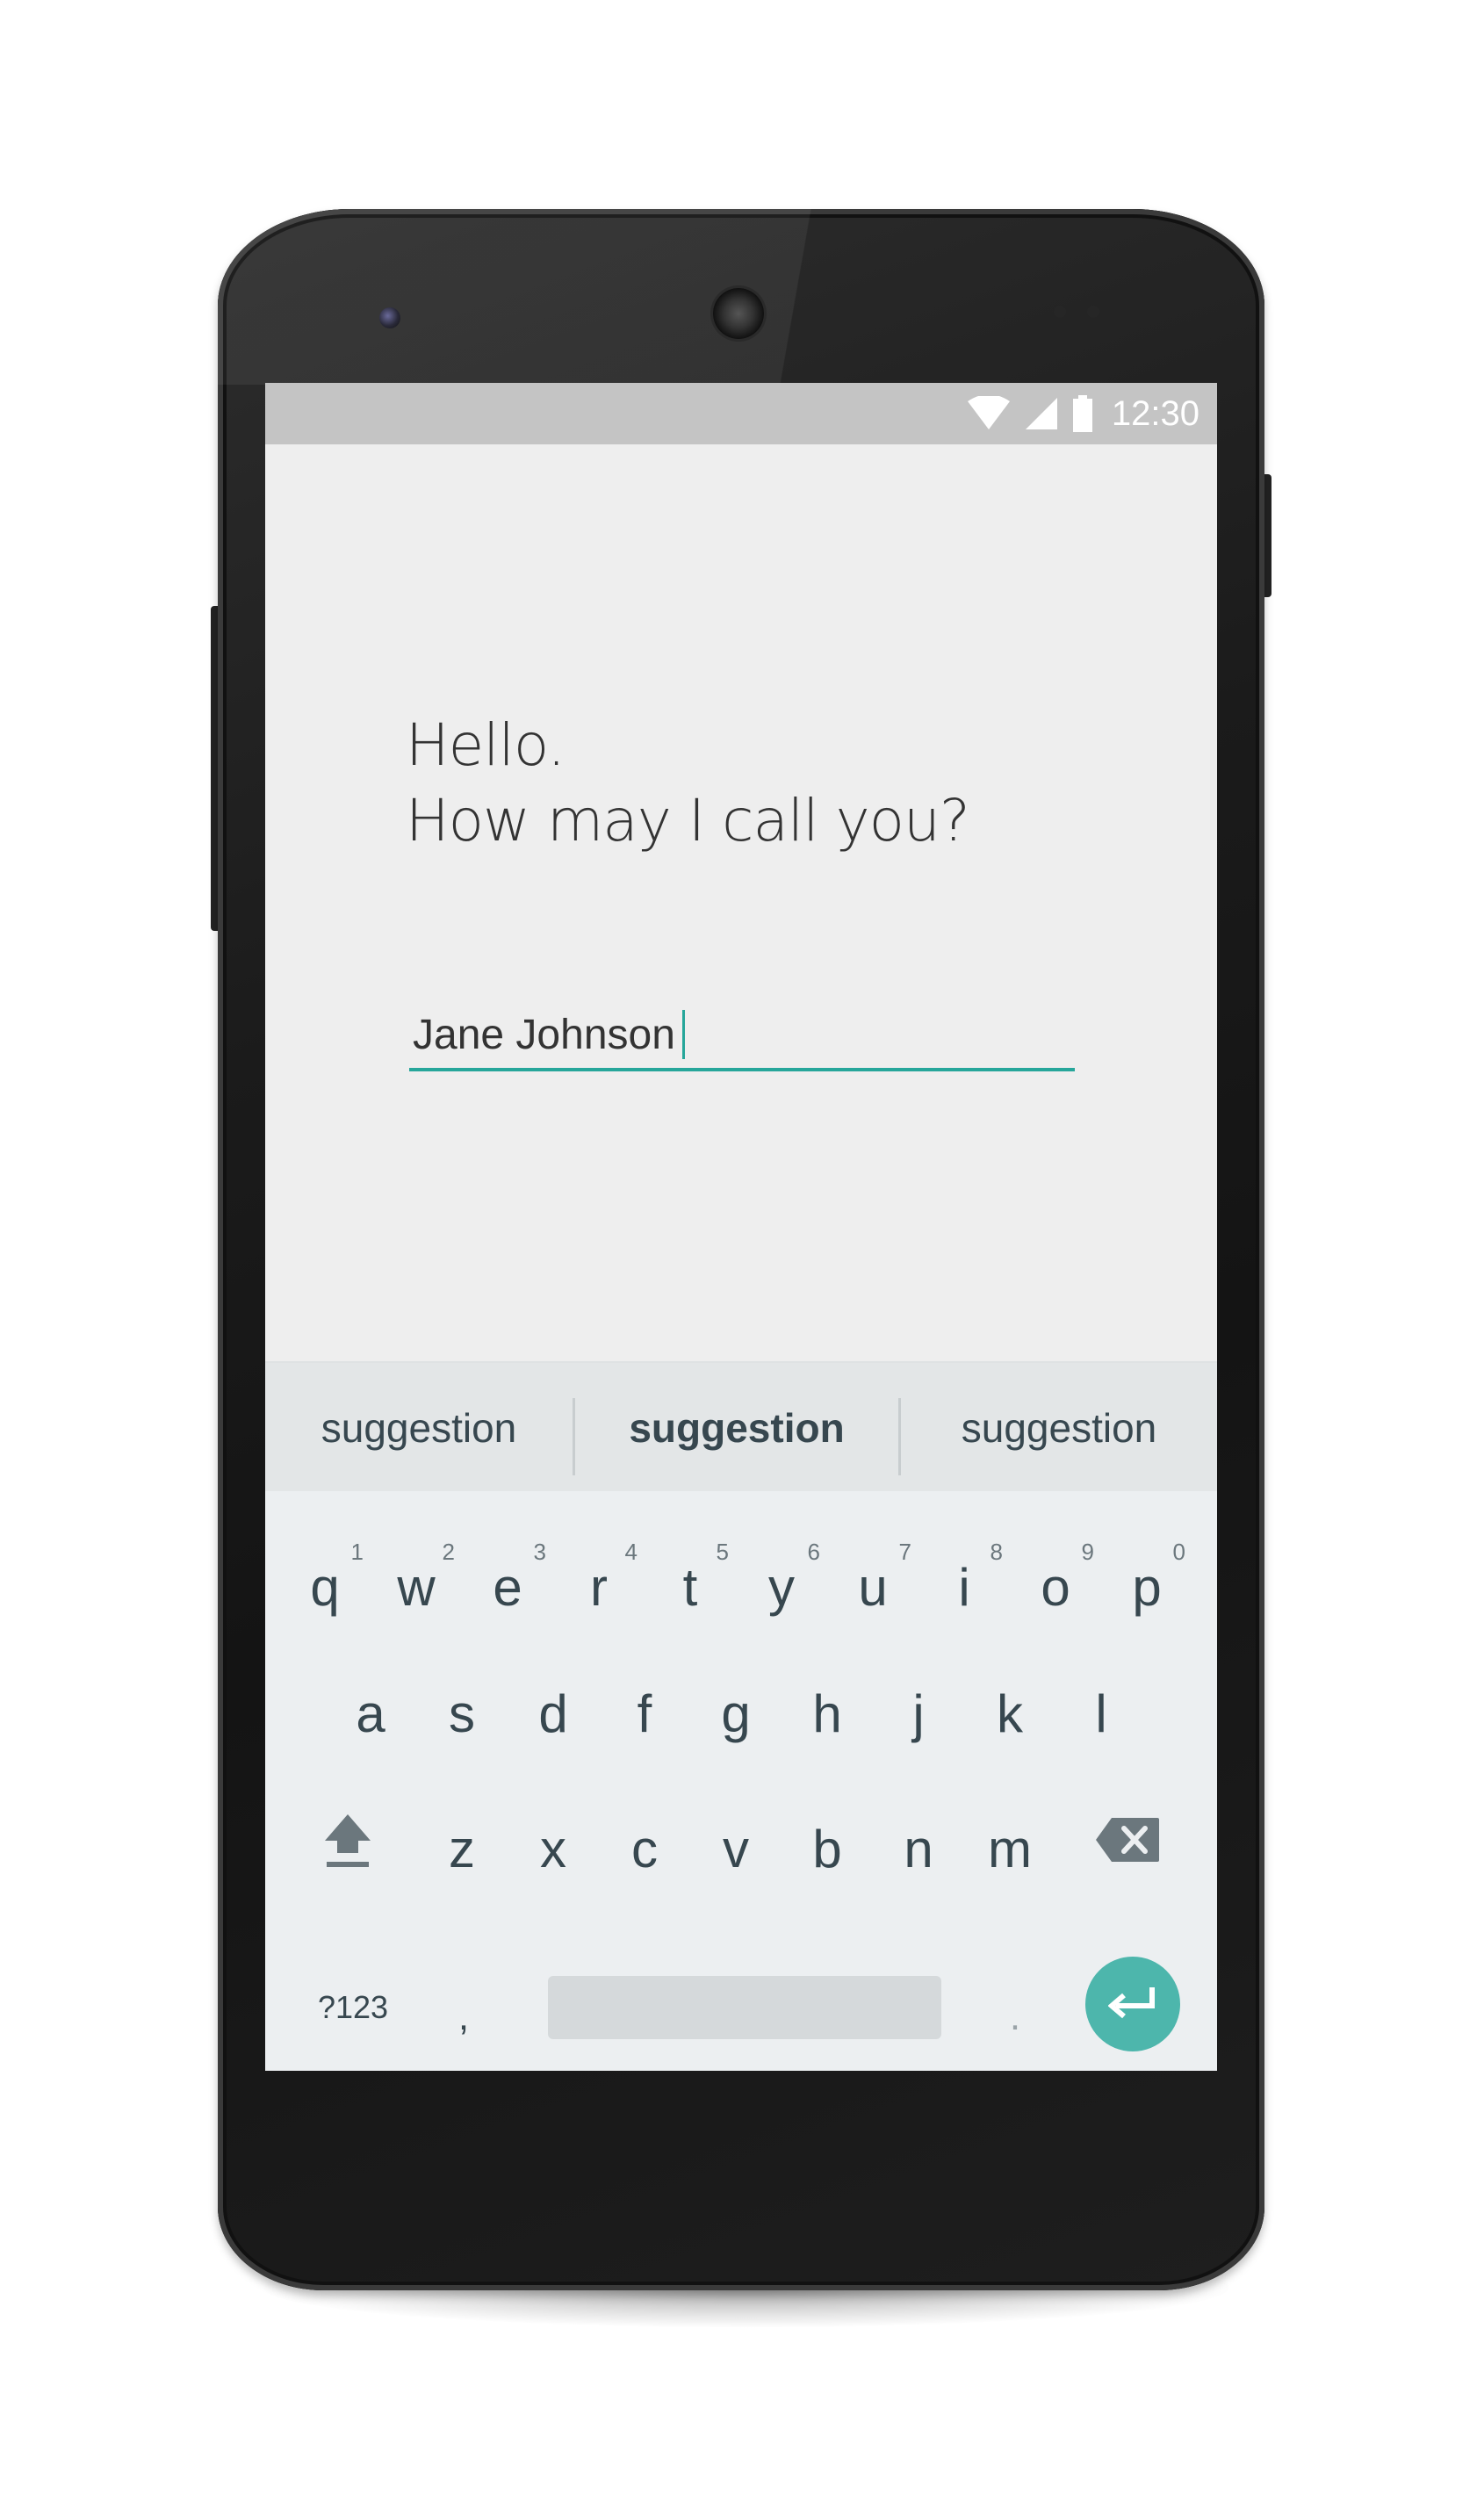 The image size is (1484, 2509). Describe the element at coordinates (448, 1552) in the screenshot. I see `key-hint: 2` at that location.